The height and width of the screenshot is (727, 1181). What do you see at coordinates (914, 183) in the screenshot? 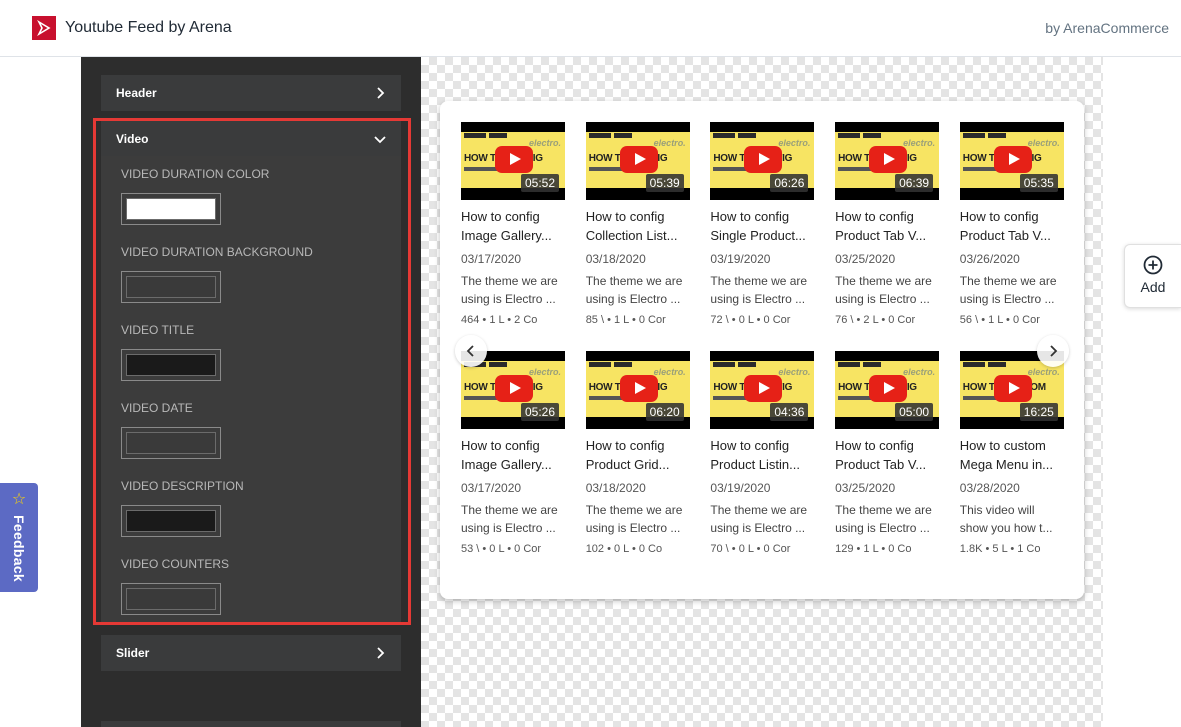
I see `video-duration: 06:39` at bounding box center [914, 183].